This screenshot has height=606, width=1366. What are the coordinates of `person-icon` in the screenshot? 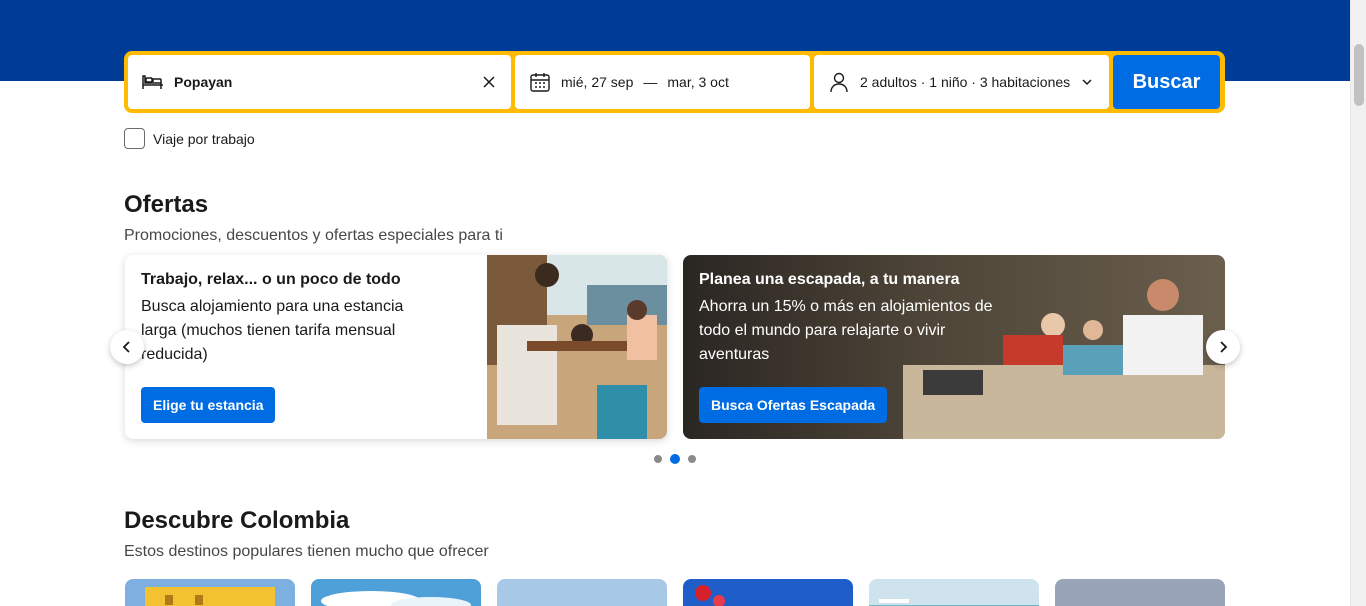 It's located at (839, 82).